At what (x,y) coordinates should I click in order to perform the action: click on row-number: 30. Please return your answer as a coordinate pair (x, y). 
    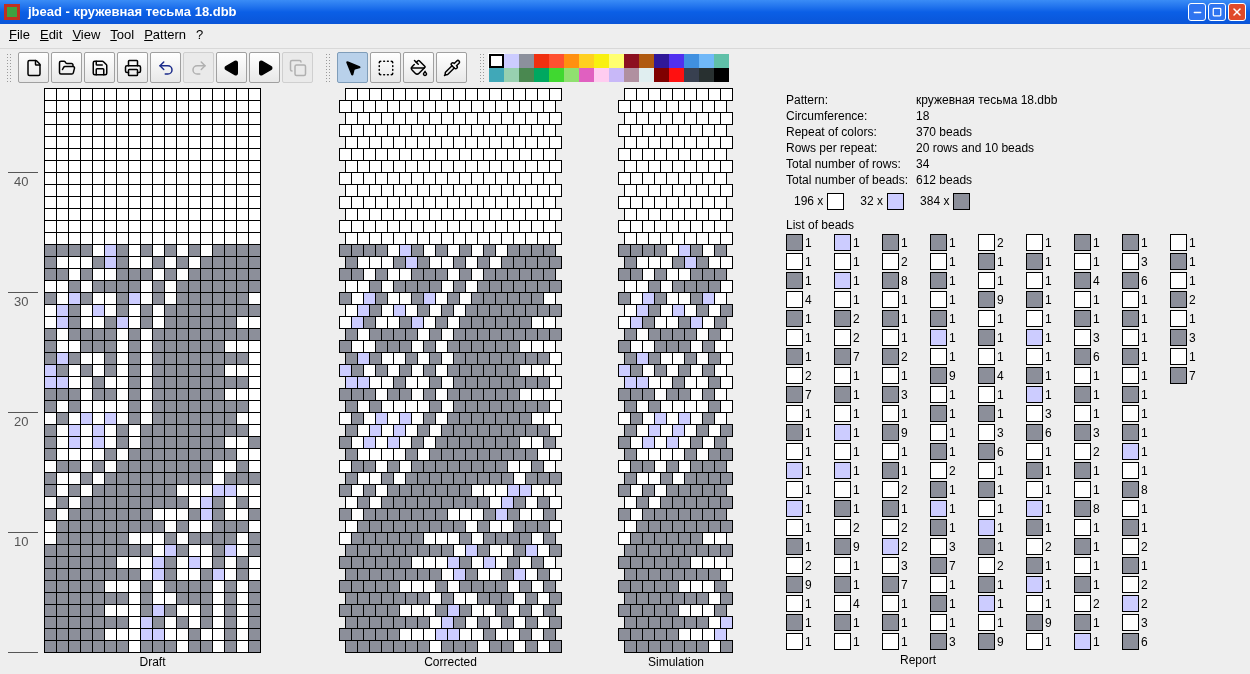
    Looking at the image, I should click on (22, 302).